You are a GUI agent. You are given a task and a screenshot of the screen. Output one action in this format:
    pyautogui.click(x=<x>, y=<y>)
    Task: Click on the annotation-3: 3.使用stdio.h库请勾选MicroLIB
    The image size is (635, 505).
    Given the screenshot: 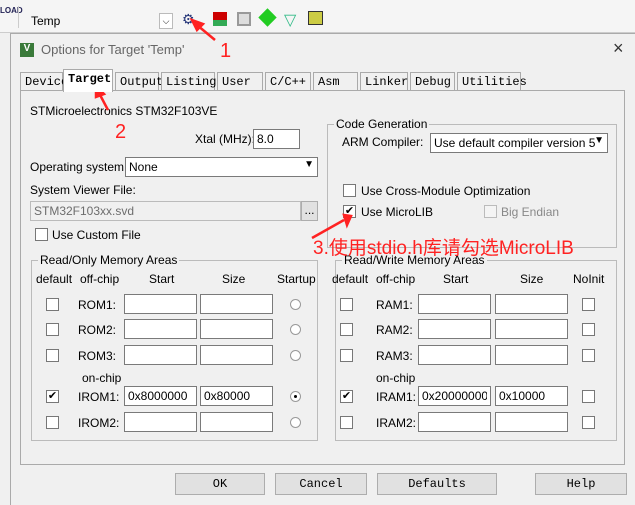 What is the action you would take?
    pyautogui.click(x=443, y=248)
    